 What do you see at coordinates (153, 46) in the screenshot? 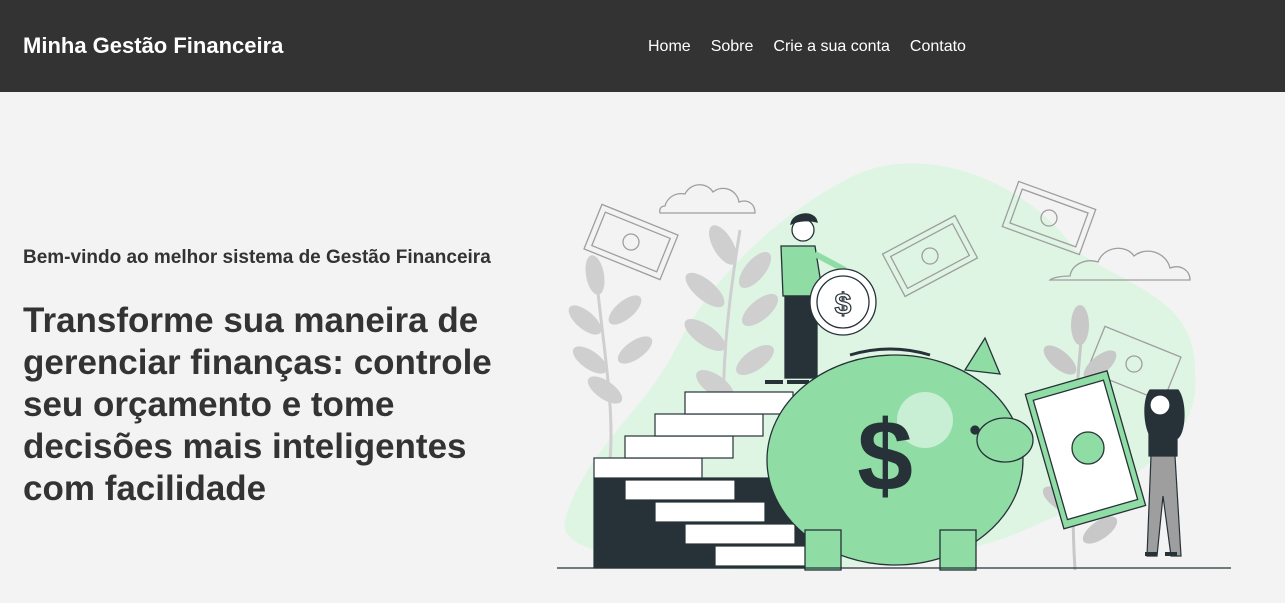
I see `brand-title: Minha Gestão Financeira` at bounding box center [153, 46].